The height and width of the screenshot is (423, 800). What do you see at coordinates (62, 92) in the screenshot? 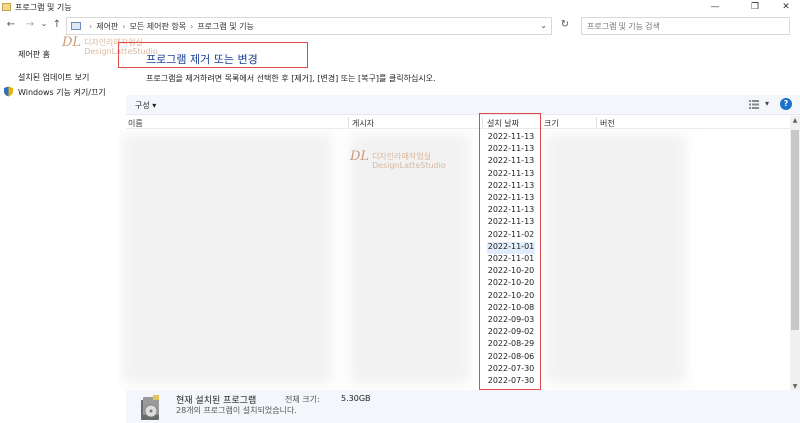
I see `sidebar-item-windows-features: Windows 기능 켜기/끄기` at bounding box center [62, 92].